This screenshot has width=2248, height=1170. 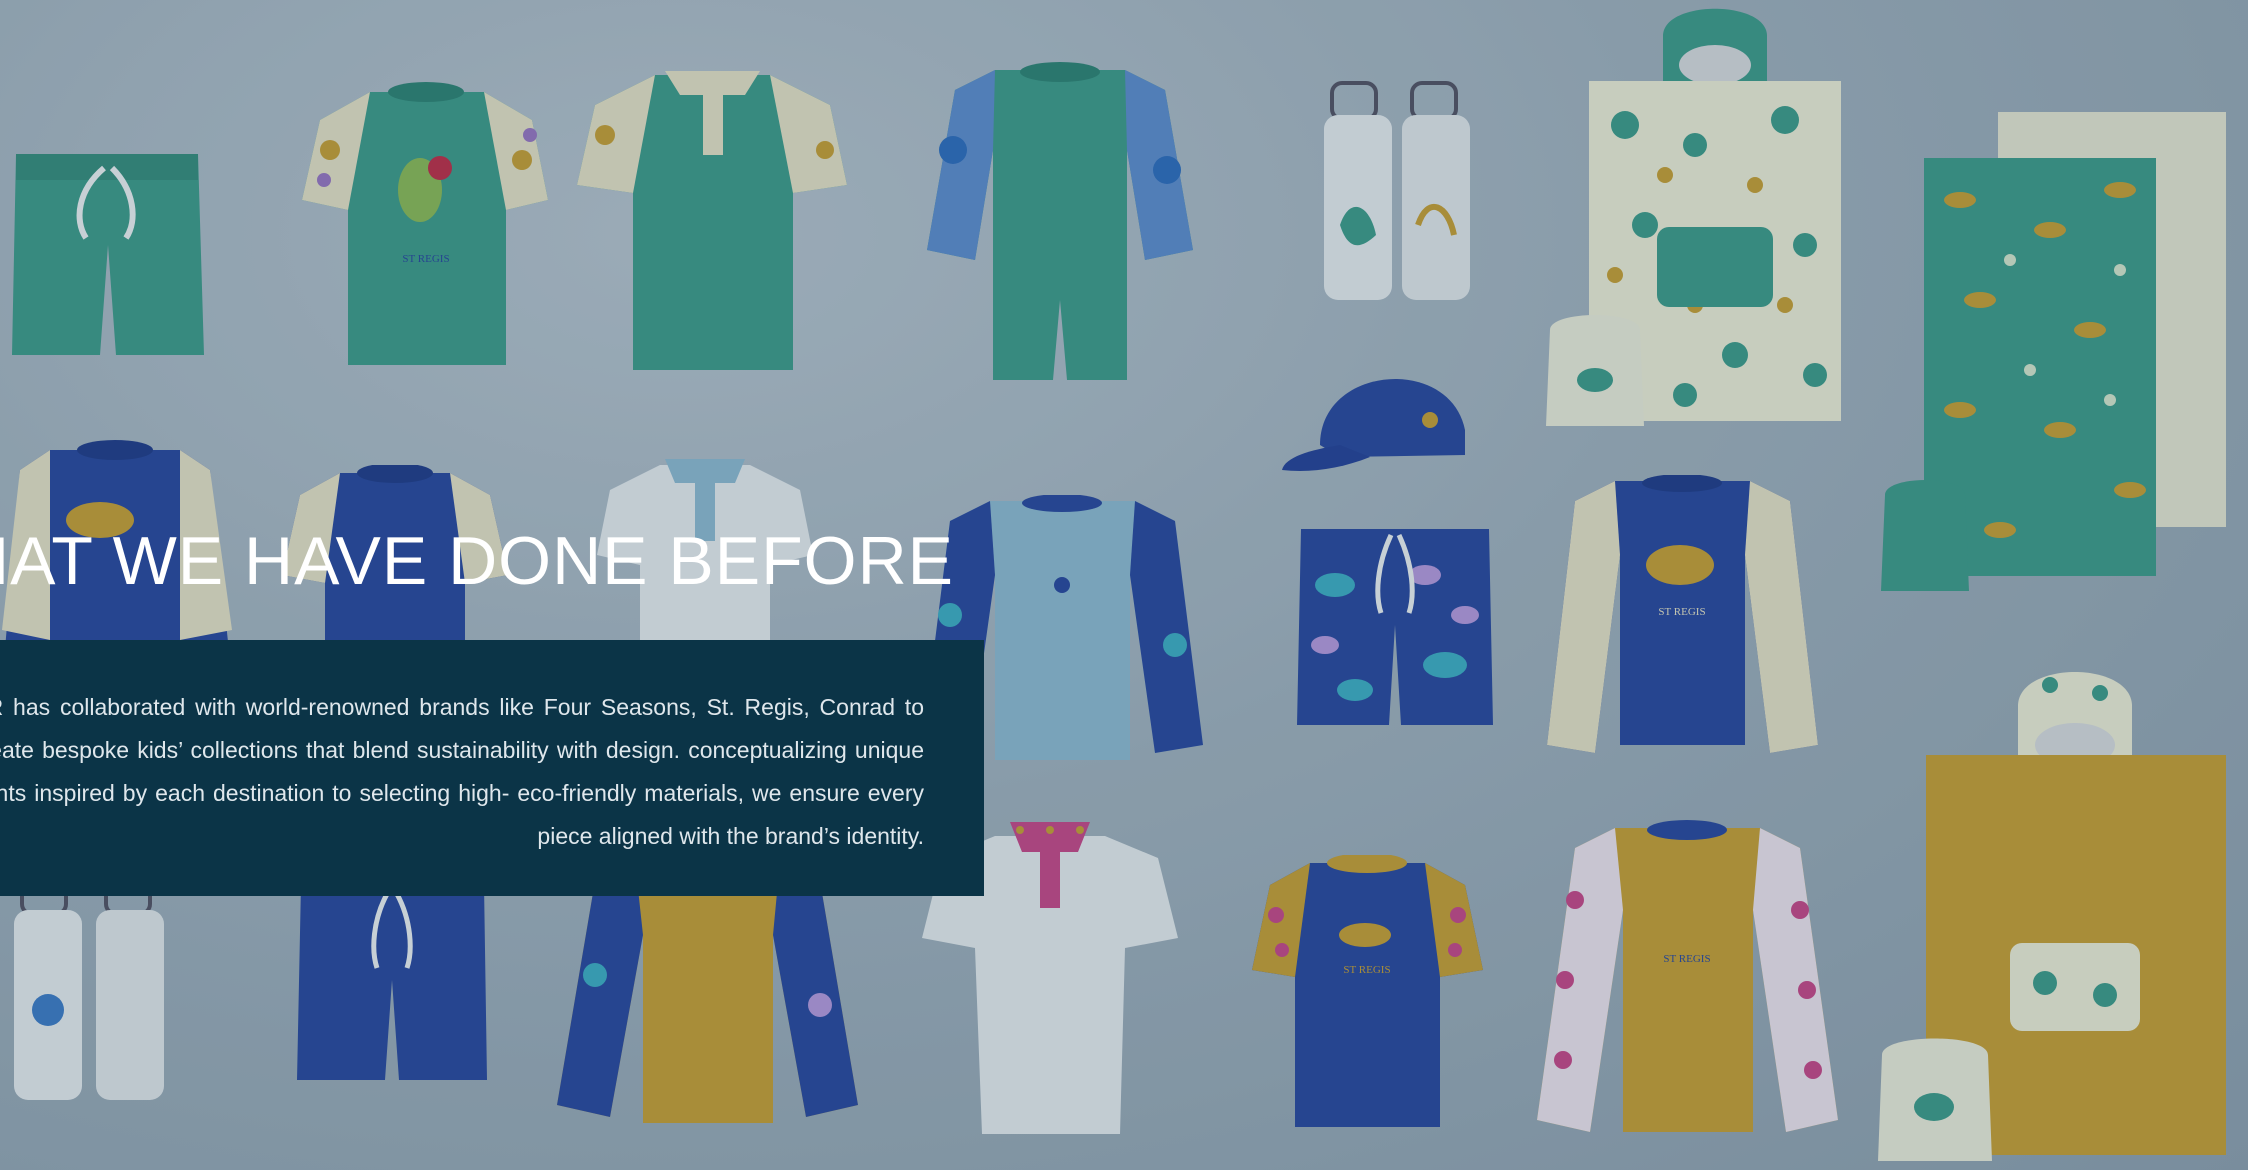 I want to click on navy-shorts, so click(x=392, y=982).